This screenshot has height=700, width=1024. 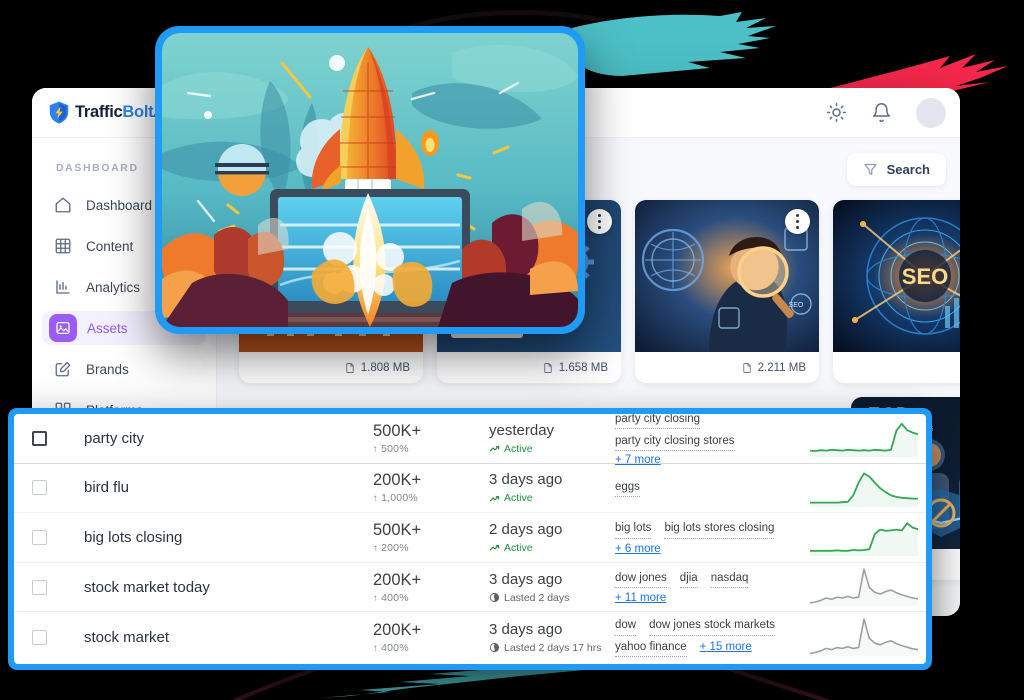 What do you see at coordinates (626, 626) in the screenshot?
I see `keyword-chip: dow` at bounding box center [626, 626].